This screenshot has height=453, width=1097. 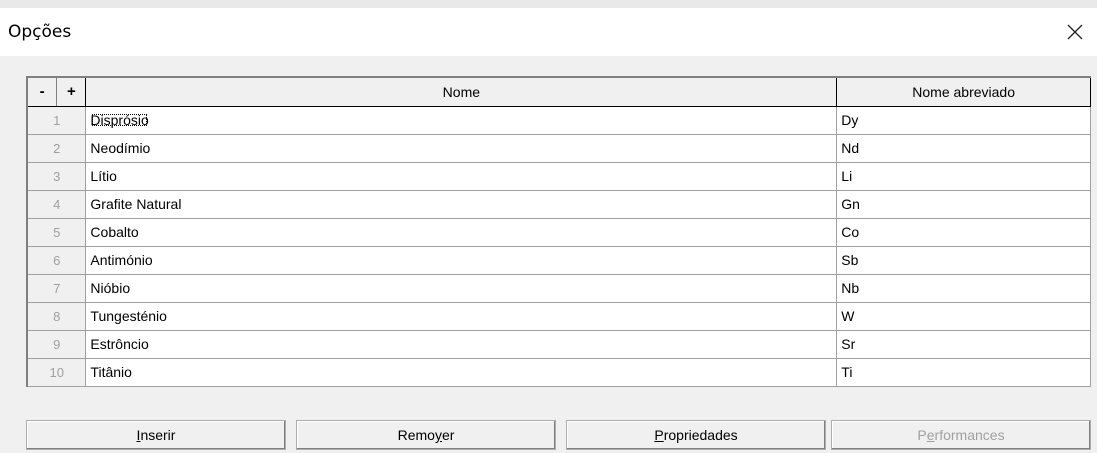 What do you see at coordinates (558, 120) in the screenshot?
I see `table-row: 1 Disprósio Dy` at bounding box center [558, 120].